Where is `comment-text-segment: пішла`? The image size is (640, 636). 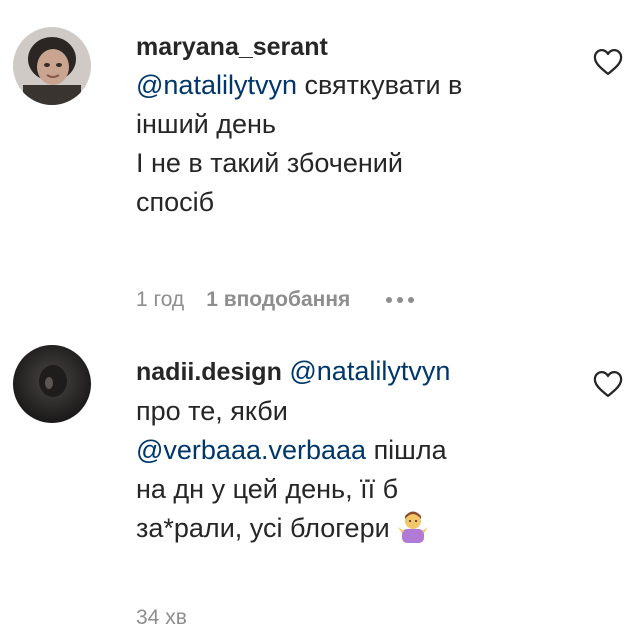
comment-text-segment: пішла is located at coordinates (406, 450).